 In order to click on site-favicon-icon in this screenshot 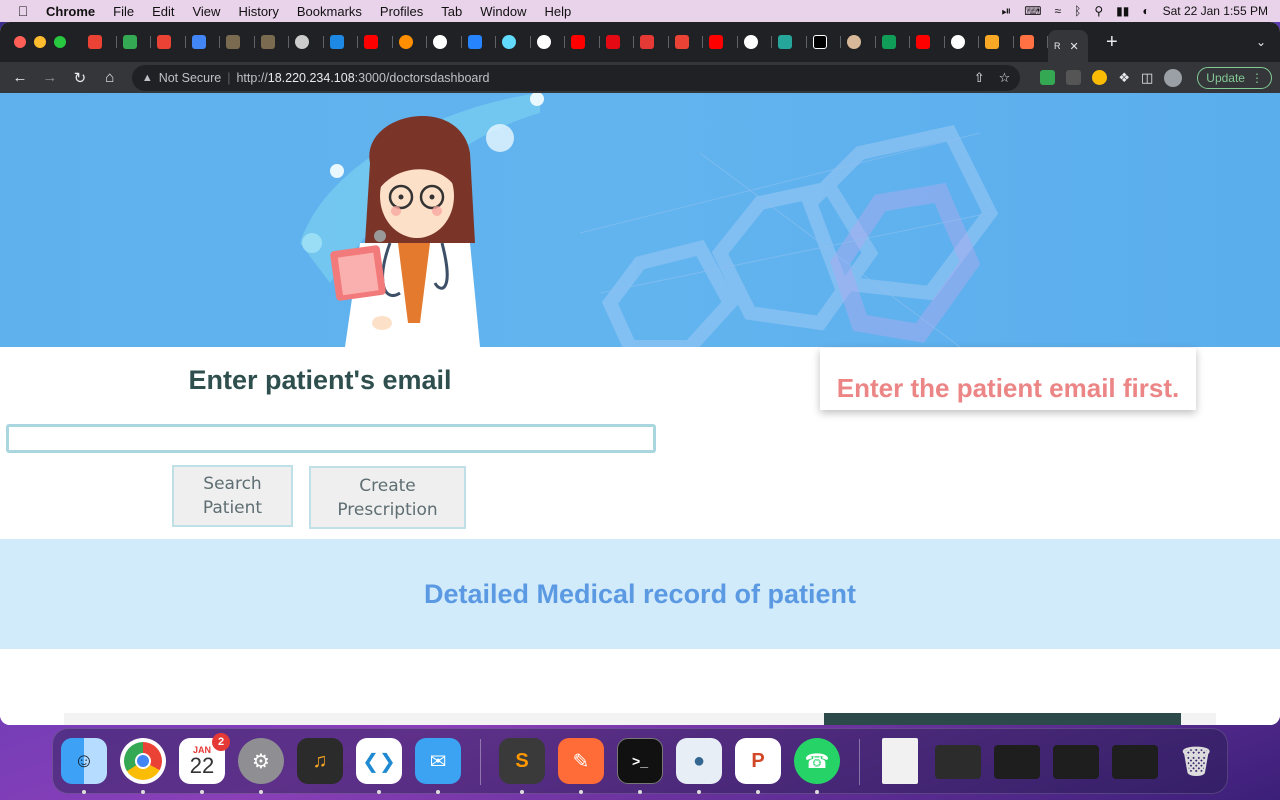, I will do `click(1026, 42)`.